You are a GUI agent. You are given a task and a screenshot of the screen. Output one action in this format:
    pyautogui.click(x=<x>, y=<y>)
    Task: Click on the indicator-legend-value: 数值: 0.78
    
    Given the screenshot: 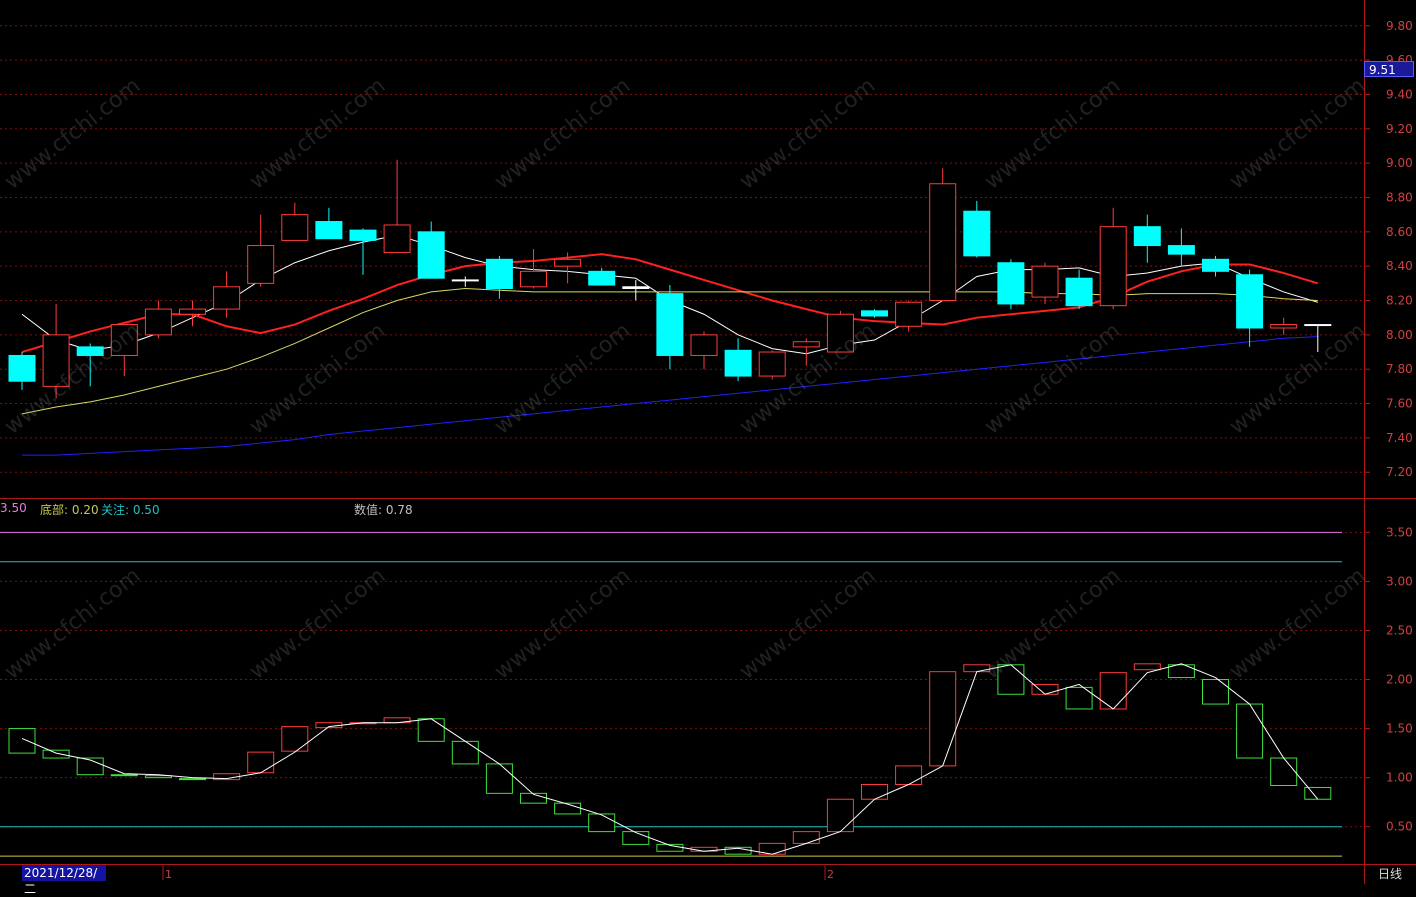 What is the action you would take?
    pyautogui.click(x=383, y=510)
    